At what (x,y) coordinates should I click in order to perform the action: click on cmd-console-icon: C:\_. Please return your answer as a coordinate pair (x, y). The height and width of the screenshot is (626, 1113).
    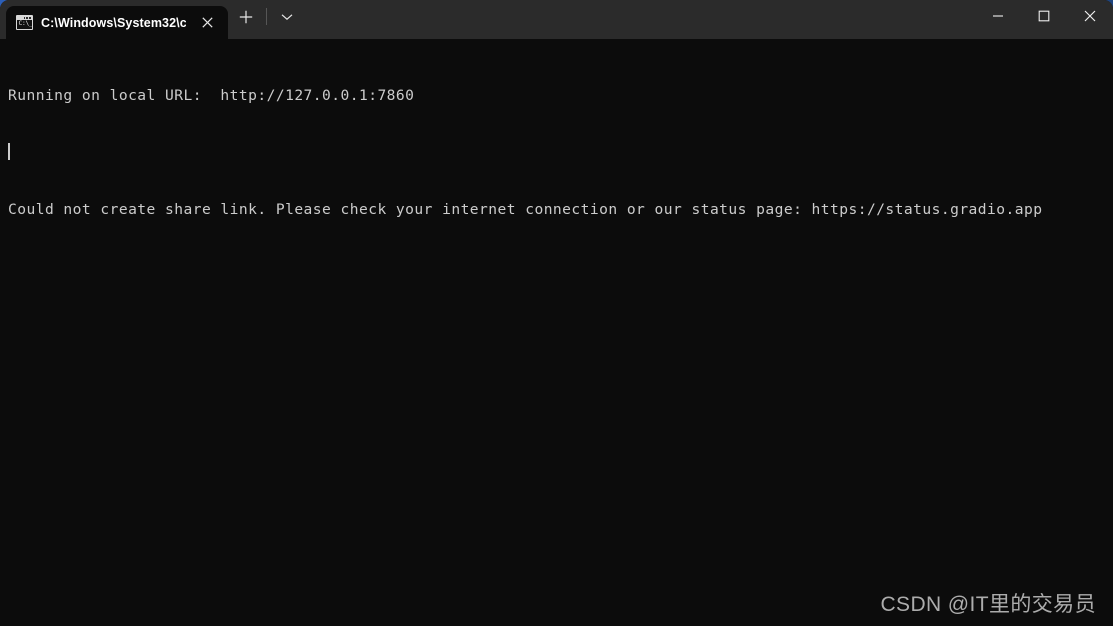
    Looking at the image, I should click on (24, 22).